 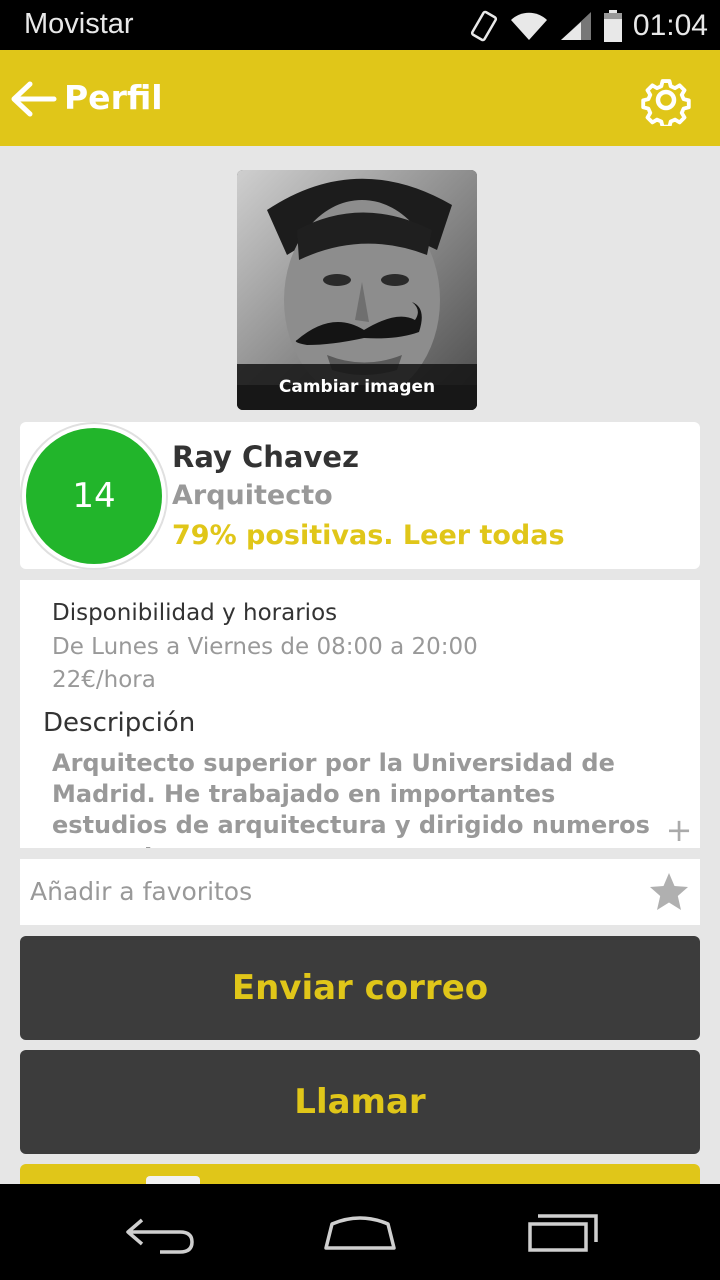 What do you see at coordinates (33, 99) in the screenshot?
I see `arrow-left-icon` at bounding box center [33, 99].